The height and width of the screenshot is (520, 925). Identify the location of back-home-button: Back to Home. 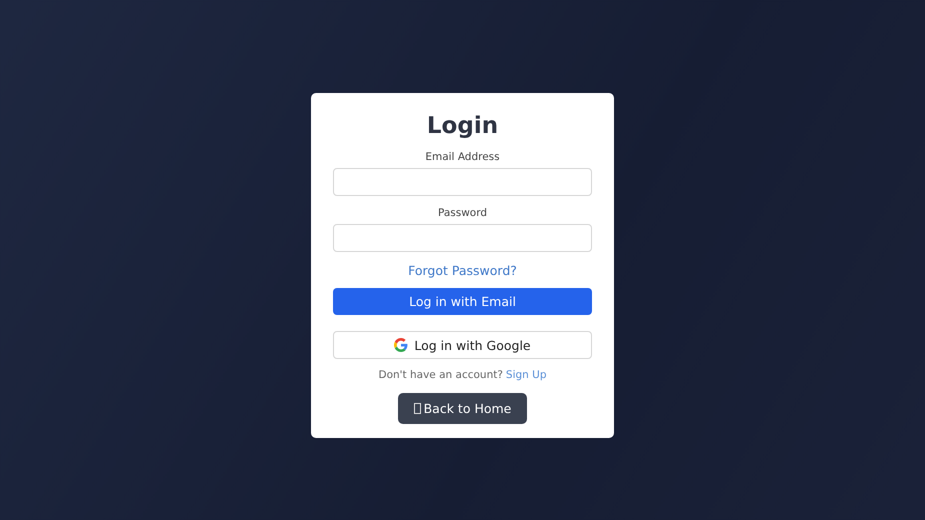
(463, 408).